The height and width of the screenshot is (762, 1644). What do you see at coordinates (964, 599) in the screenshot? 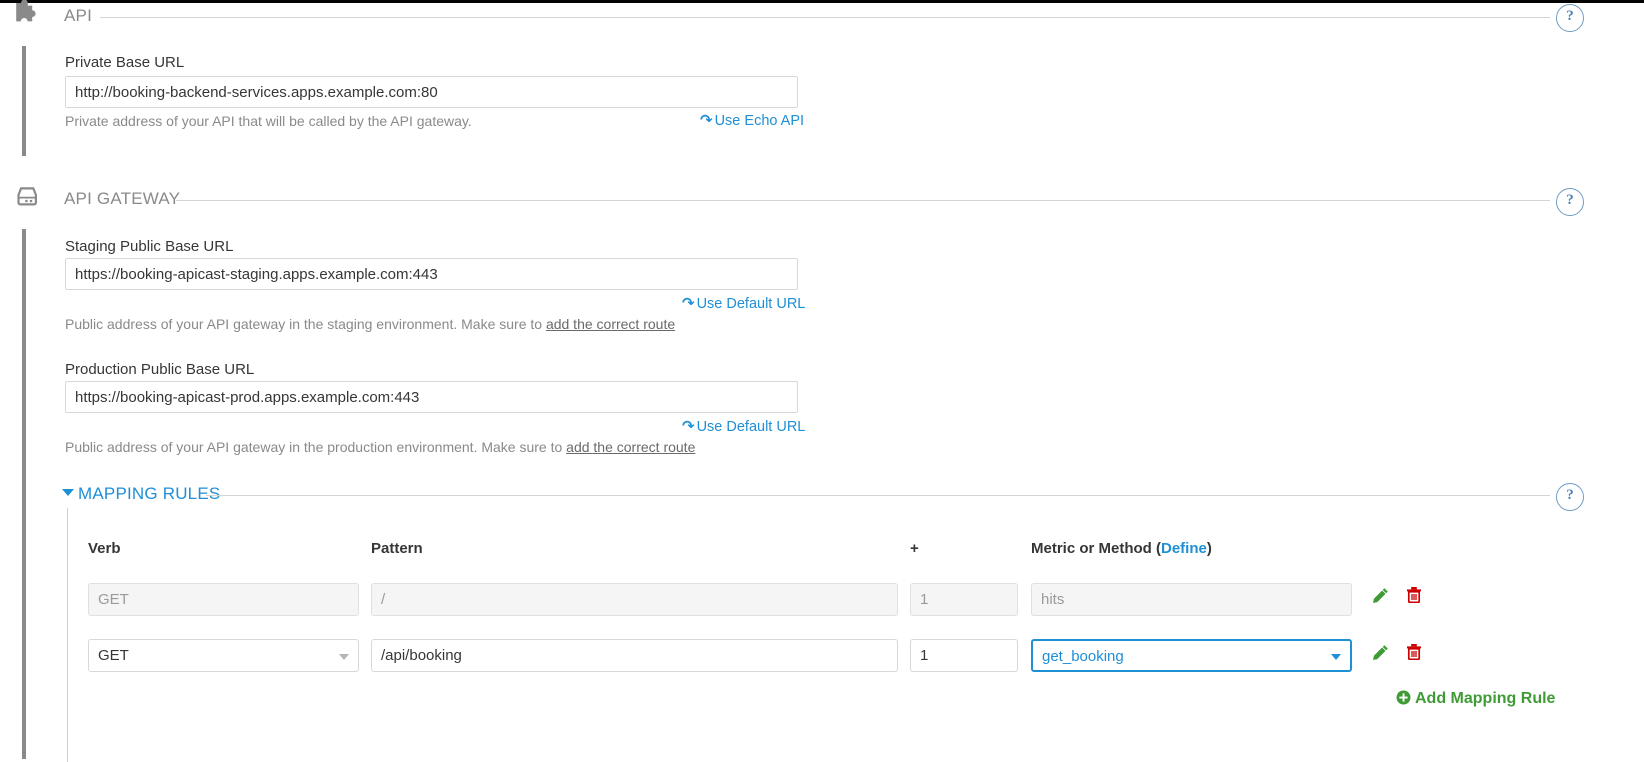
I see `mapping-rule-delta-input: 1` at bounding box center [964, 599].